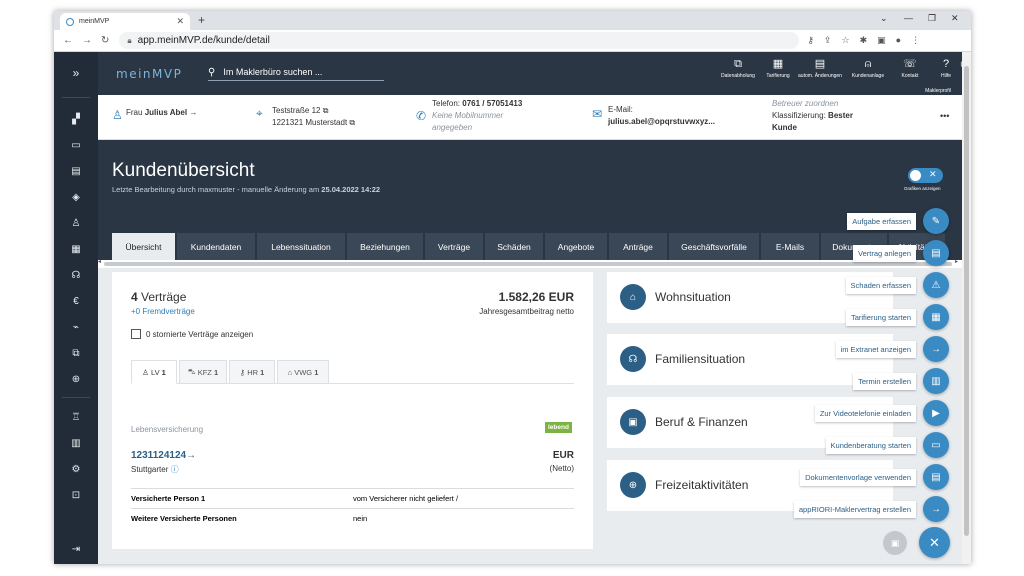 The height and width of the screenshot is (576, 1024). What do you see at coordinates (932, 18) in the screenshot?
I see `restore-icon: ❐` at bounding box center [932, 18].